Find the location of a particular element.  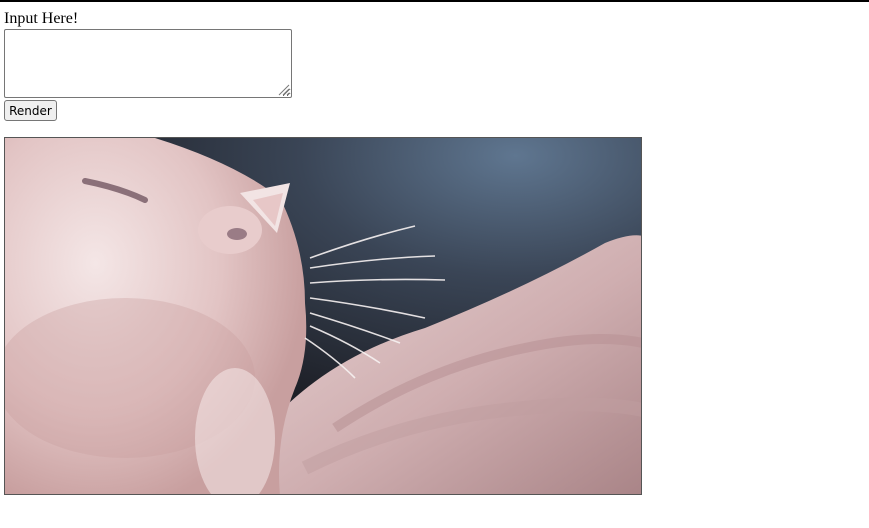

input-label: Input Here! is located at coordinates (41, 18).